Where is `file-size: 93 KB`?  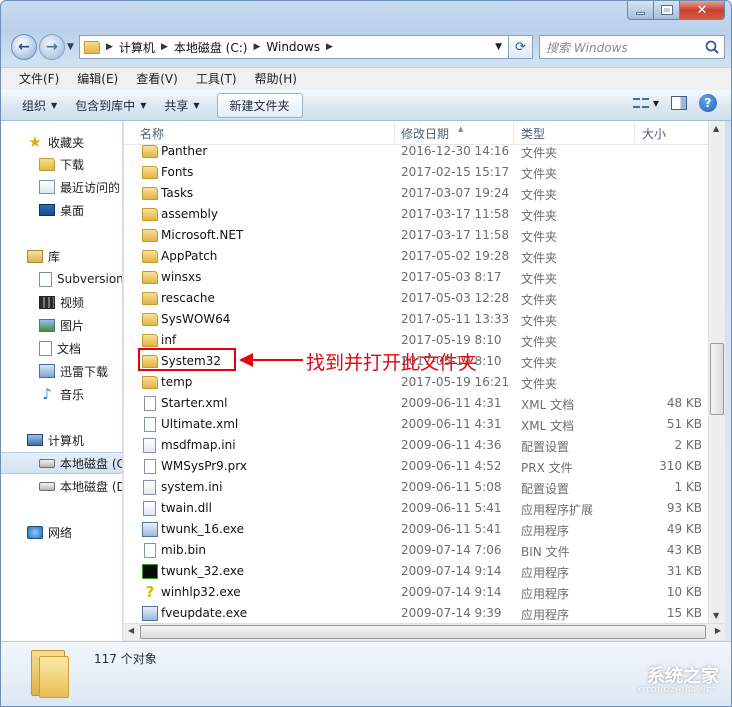 file-size: 93 KB is located at coordinates (684, 508).